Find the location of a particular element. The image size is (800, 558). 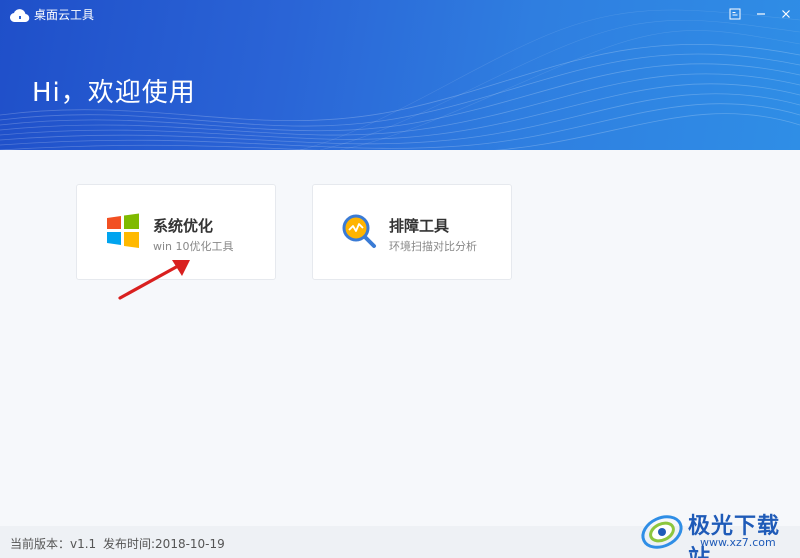

window-title: 桌面云工具 is located at coordinates (64, 15).